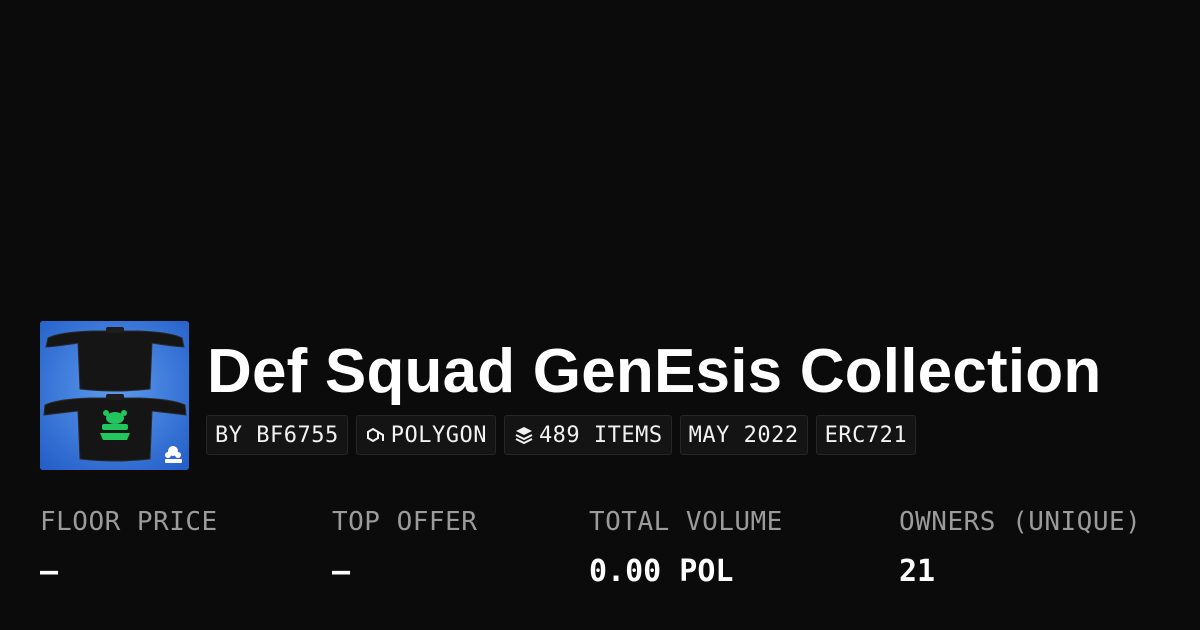 This screenshot has height=630, width=1200. I want to click on standard-badge: ERC721, so click(866, 435).